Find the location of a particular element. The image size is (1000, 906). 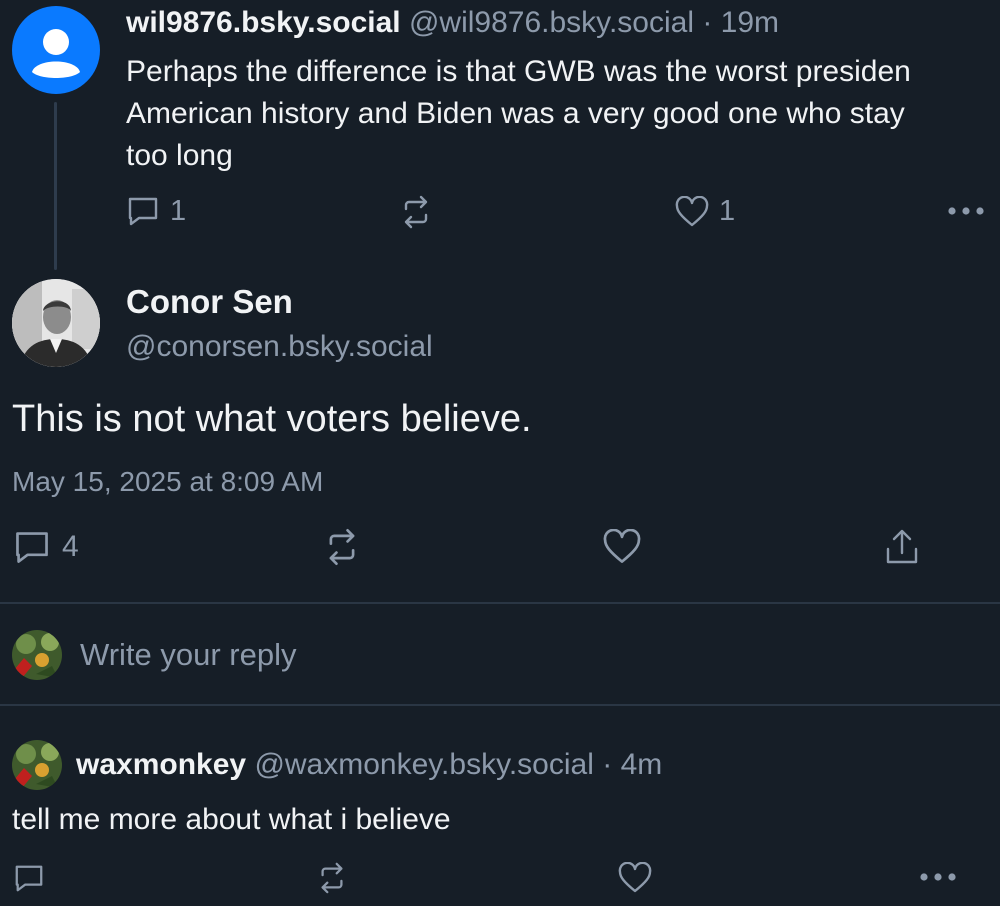

main-author-avatar is located at coordinates (56, 323).